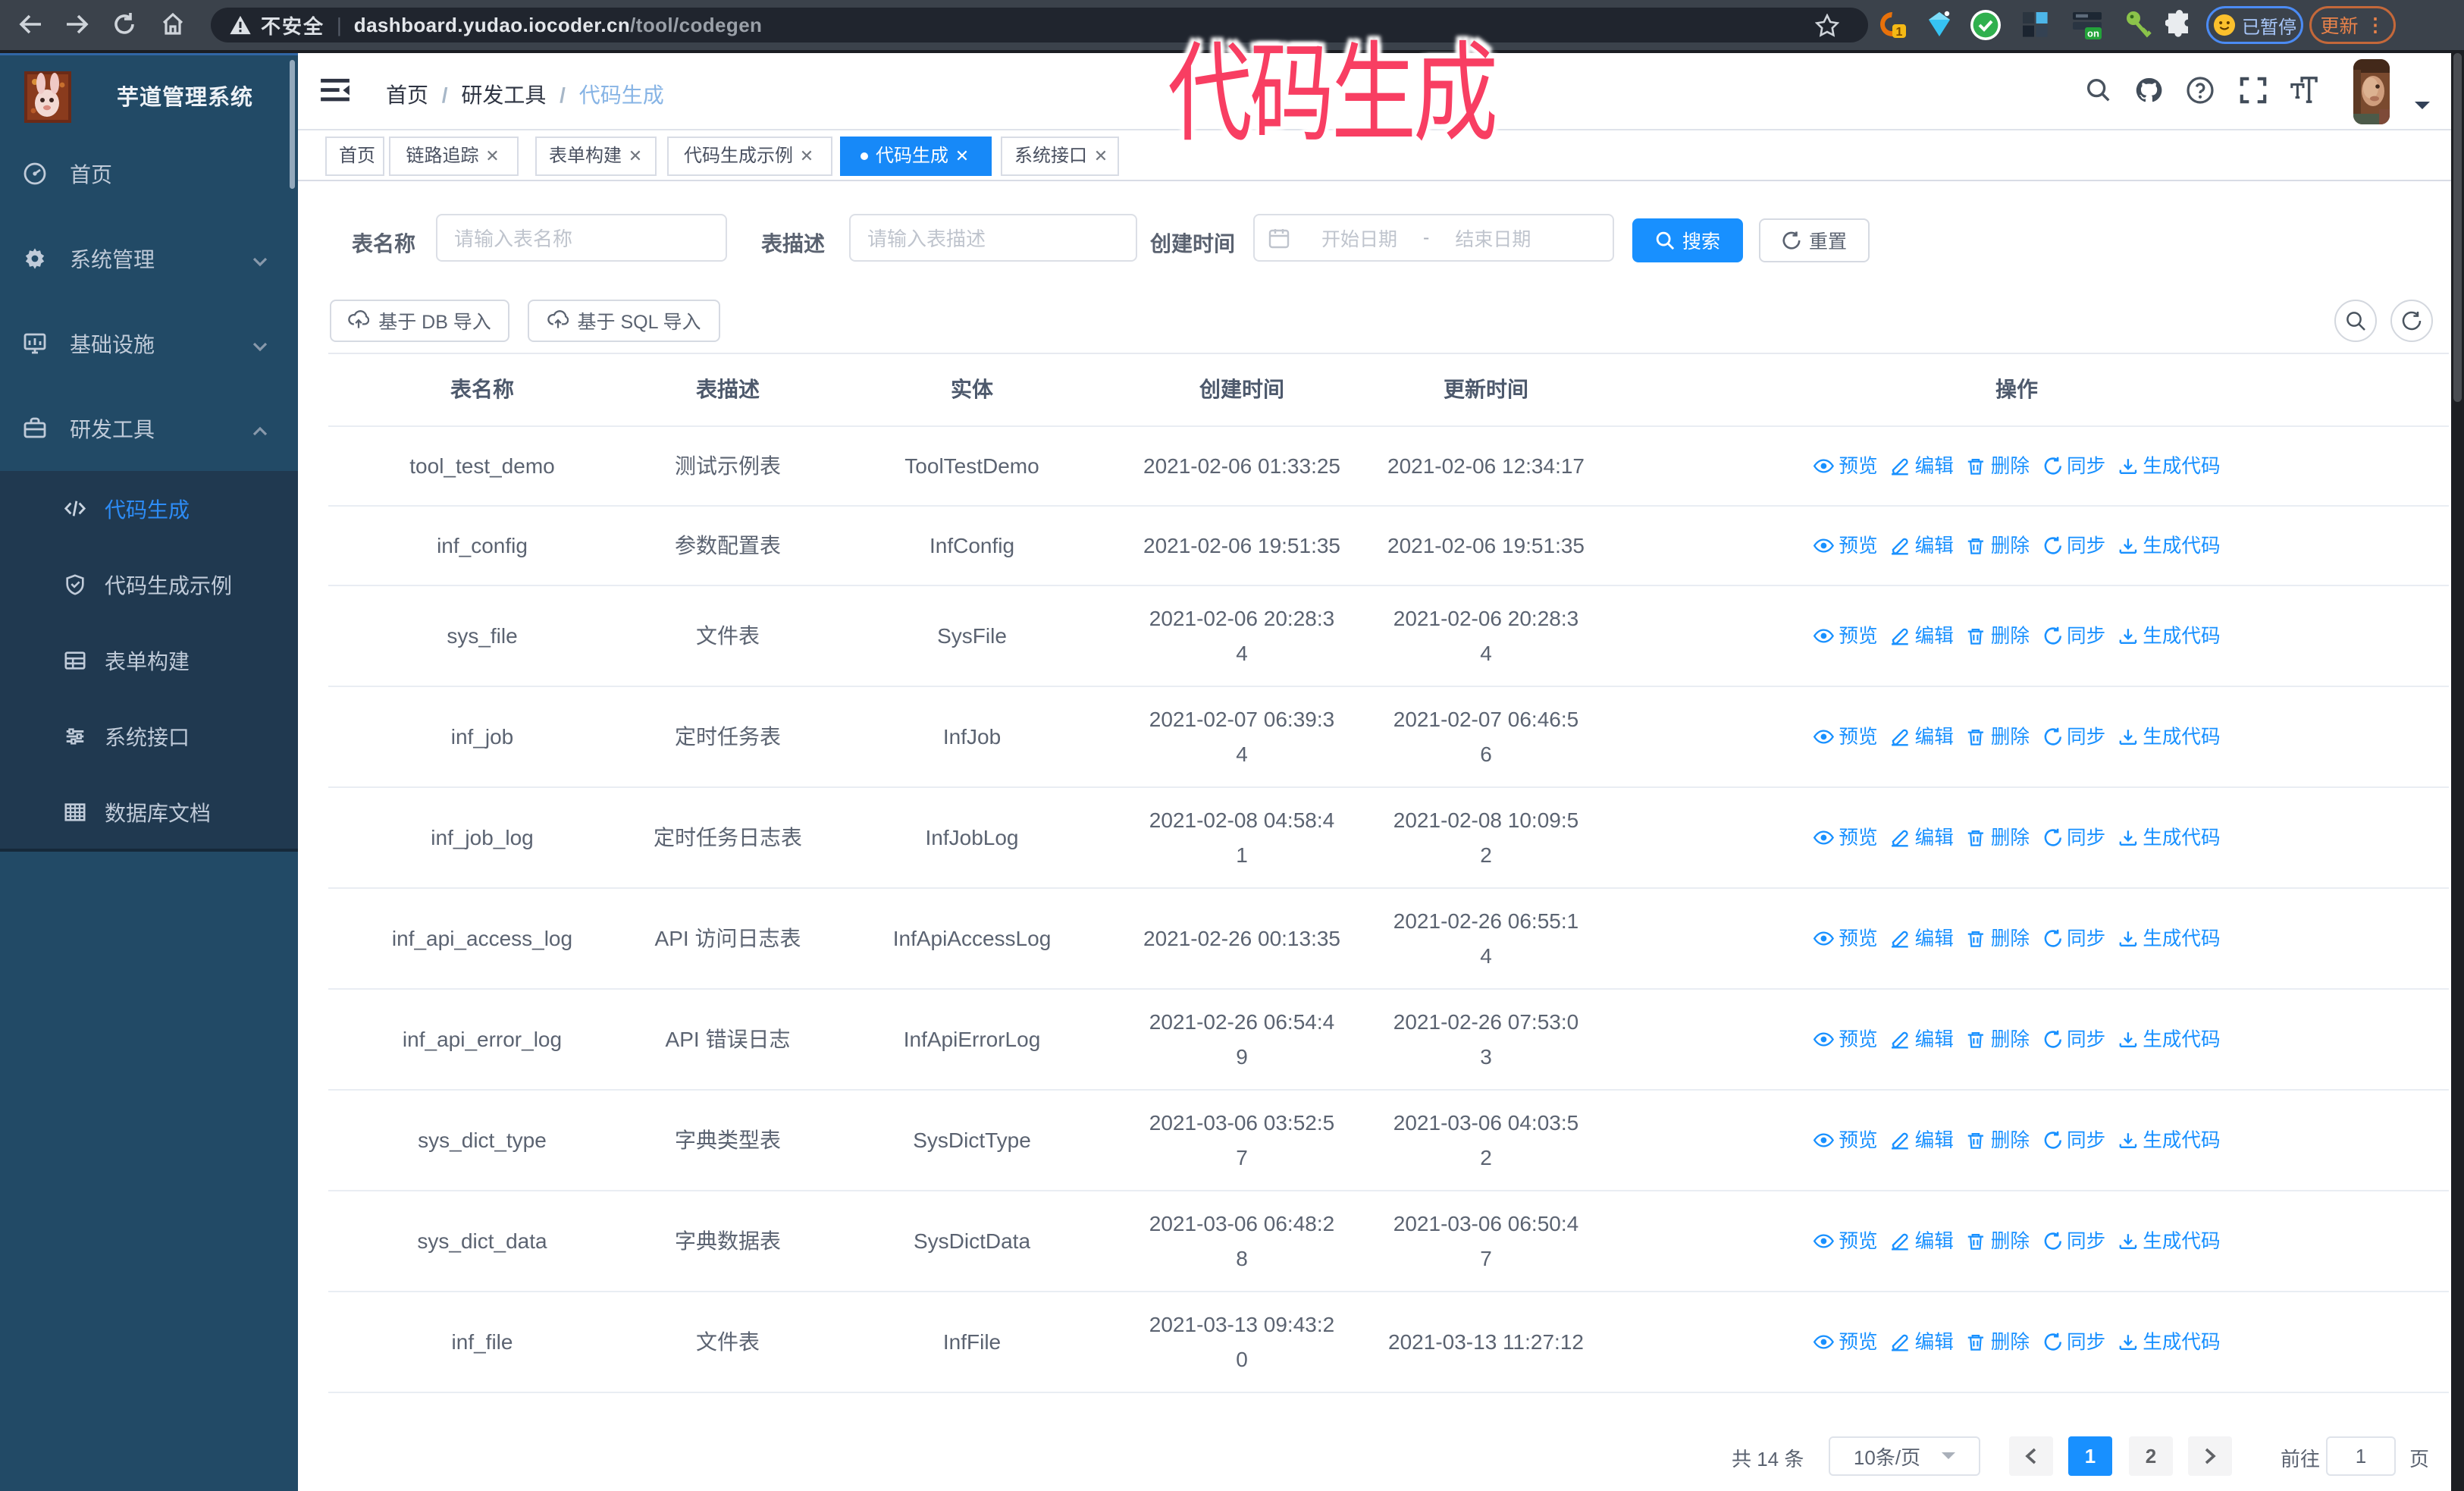  Describe the element at coordinates (1899, 32) in the screenshot. I see `svg-text: 1` at that location.